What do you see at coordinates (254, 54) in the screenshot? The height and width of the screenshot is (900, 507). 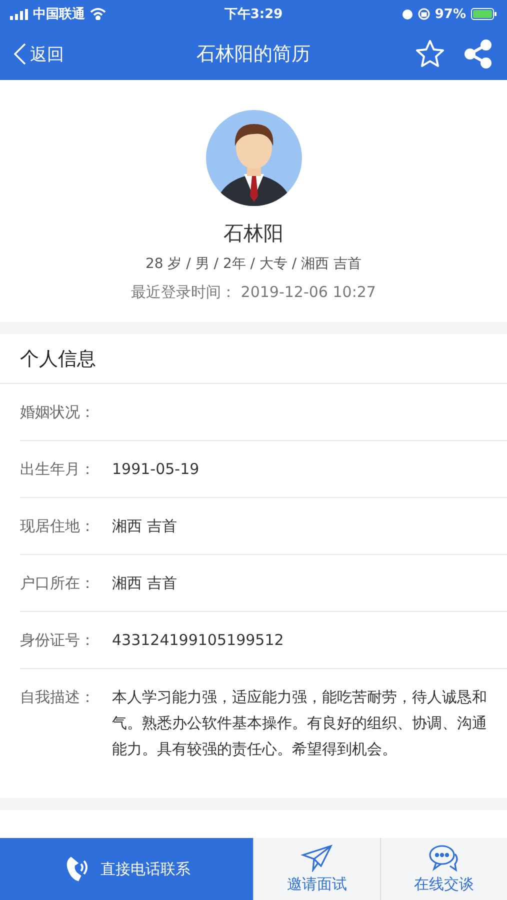 I see `page-title: 石林阳的简历` at bounding box center [254, 54].